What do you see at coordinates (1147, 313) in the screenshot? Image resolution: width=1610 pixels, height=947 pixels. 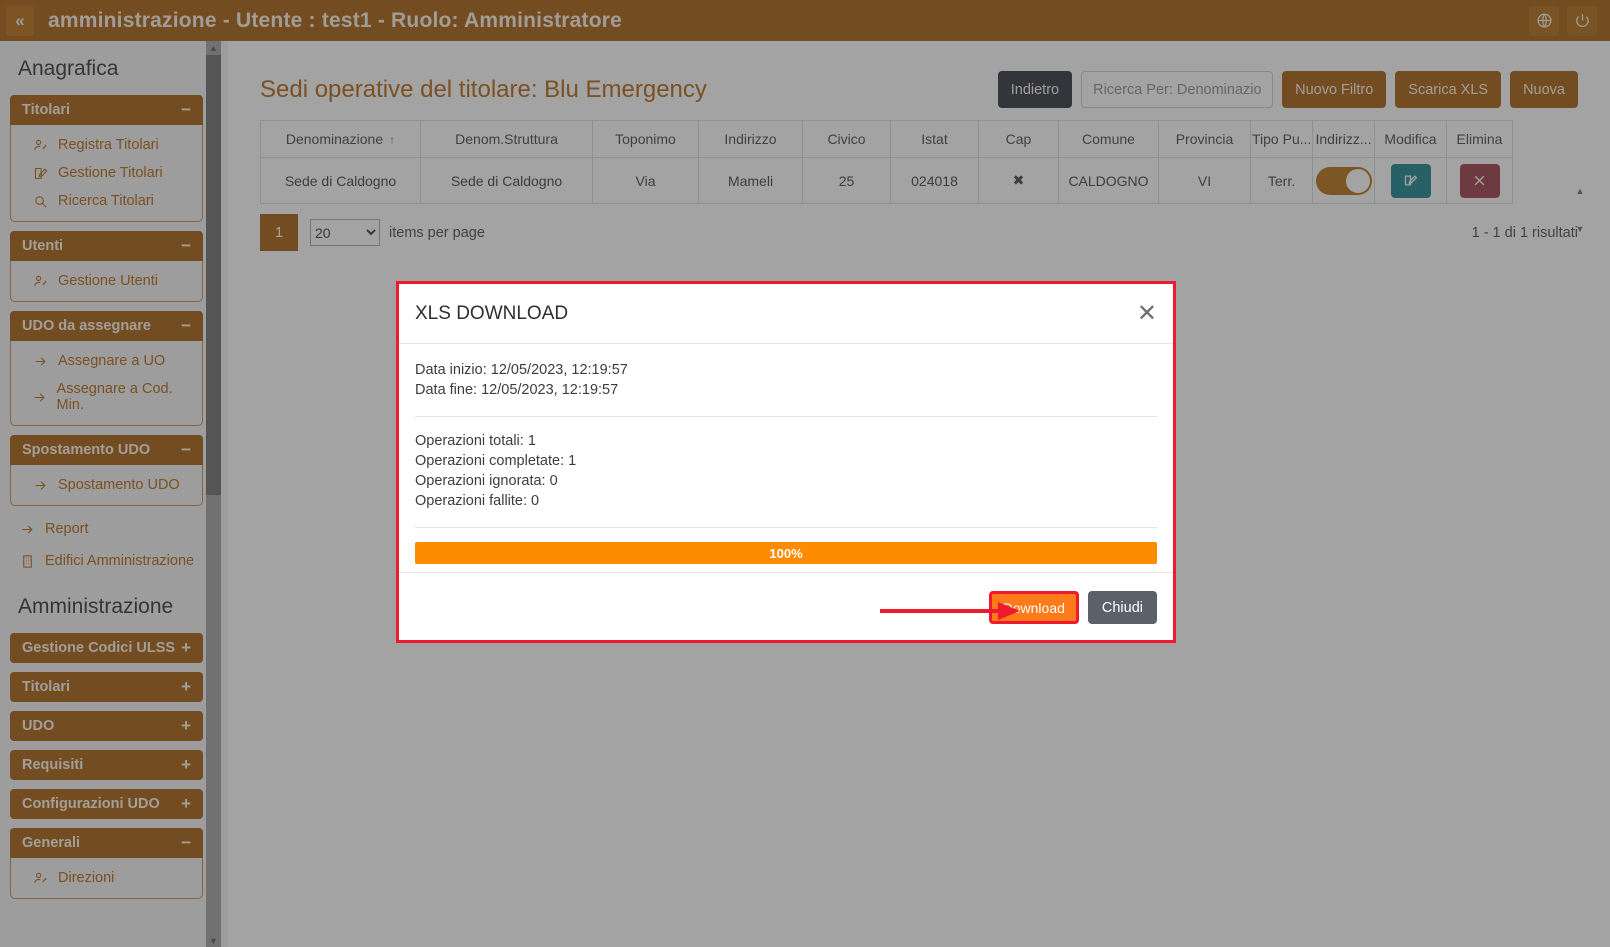 I see `close-icon: ✕` at bounding box center [1147, 313].